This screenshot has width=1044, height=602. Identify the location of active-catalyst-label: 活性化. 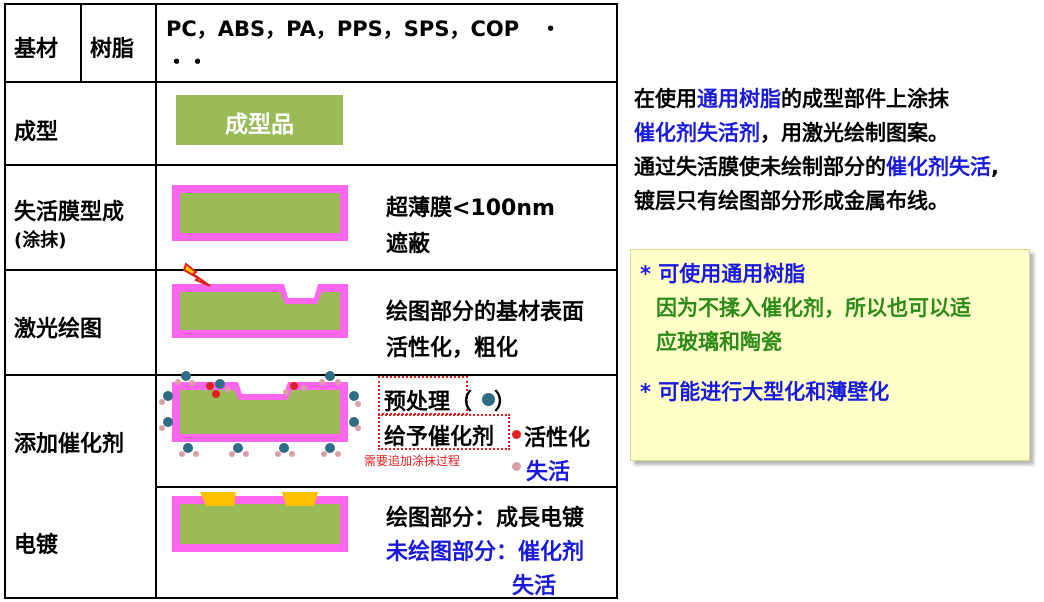
(557, 438).